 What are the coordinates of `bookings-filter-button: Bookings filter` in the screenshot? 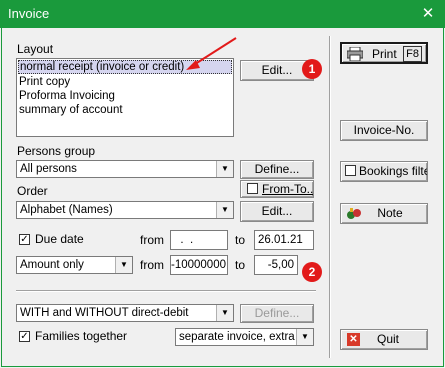 It's located at (384, 171).